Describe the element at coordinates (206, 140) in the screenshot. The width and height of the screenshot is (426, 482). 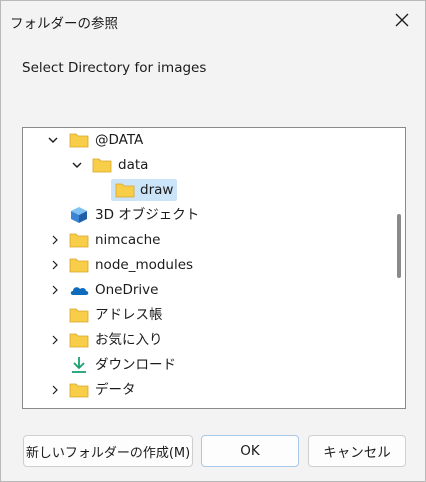
I see `tree-item-data-root: @DATA` at that location.